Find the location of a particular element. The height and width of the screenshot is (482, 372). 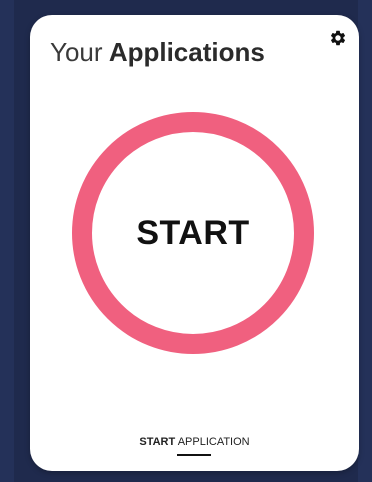

gear-icon is located at coordinates (338, 38).